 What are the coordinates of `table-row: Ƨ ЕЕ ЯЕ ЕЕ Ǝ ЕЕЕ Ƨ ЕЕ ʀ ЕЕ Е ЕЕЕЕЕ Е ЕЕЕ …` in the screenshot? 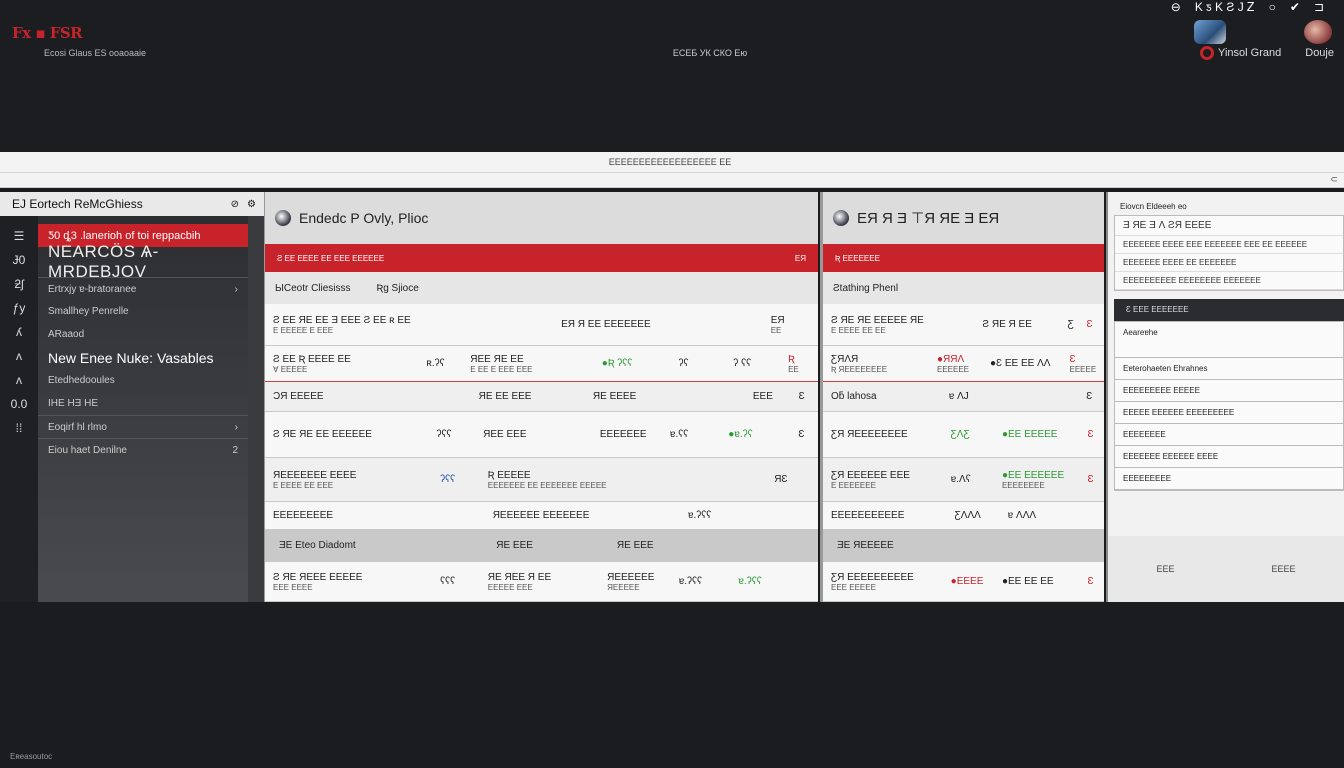 It's located at (541, 325).